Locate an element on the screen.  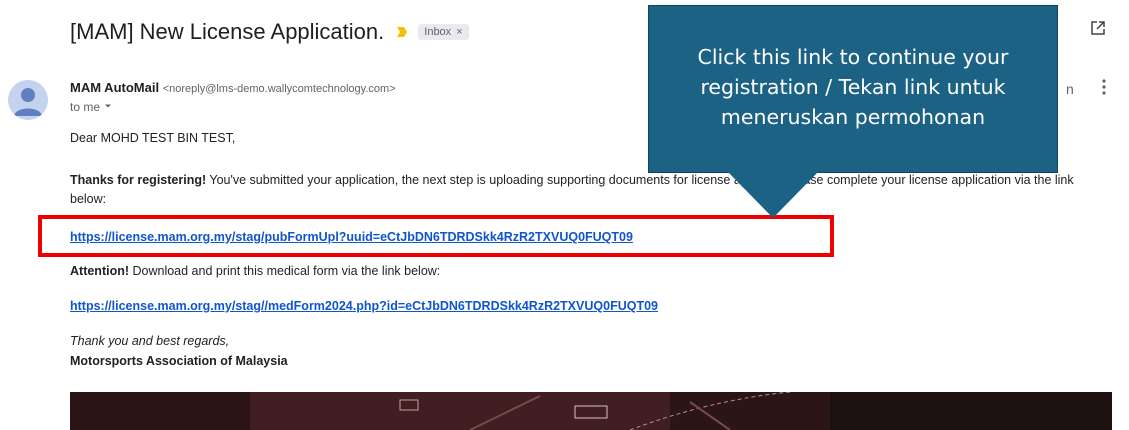
chevron-down-icon is located at coordinates (108, 107).